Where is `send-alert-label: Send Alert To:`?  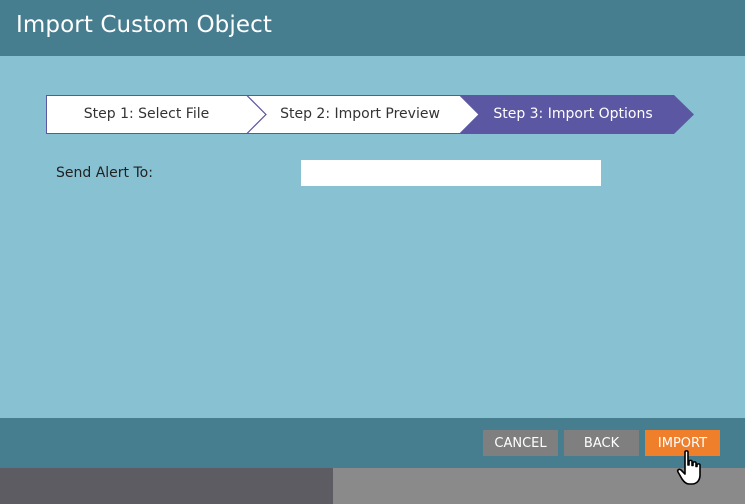 send-alert-label: Send Alert To: is located at coordinates (104, 173).